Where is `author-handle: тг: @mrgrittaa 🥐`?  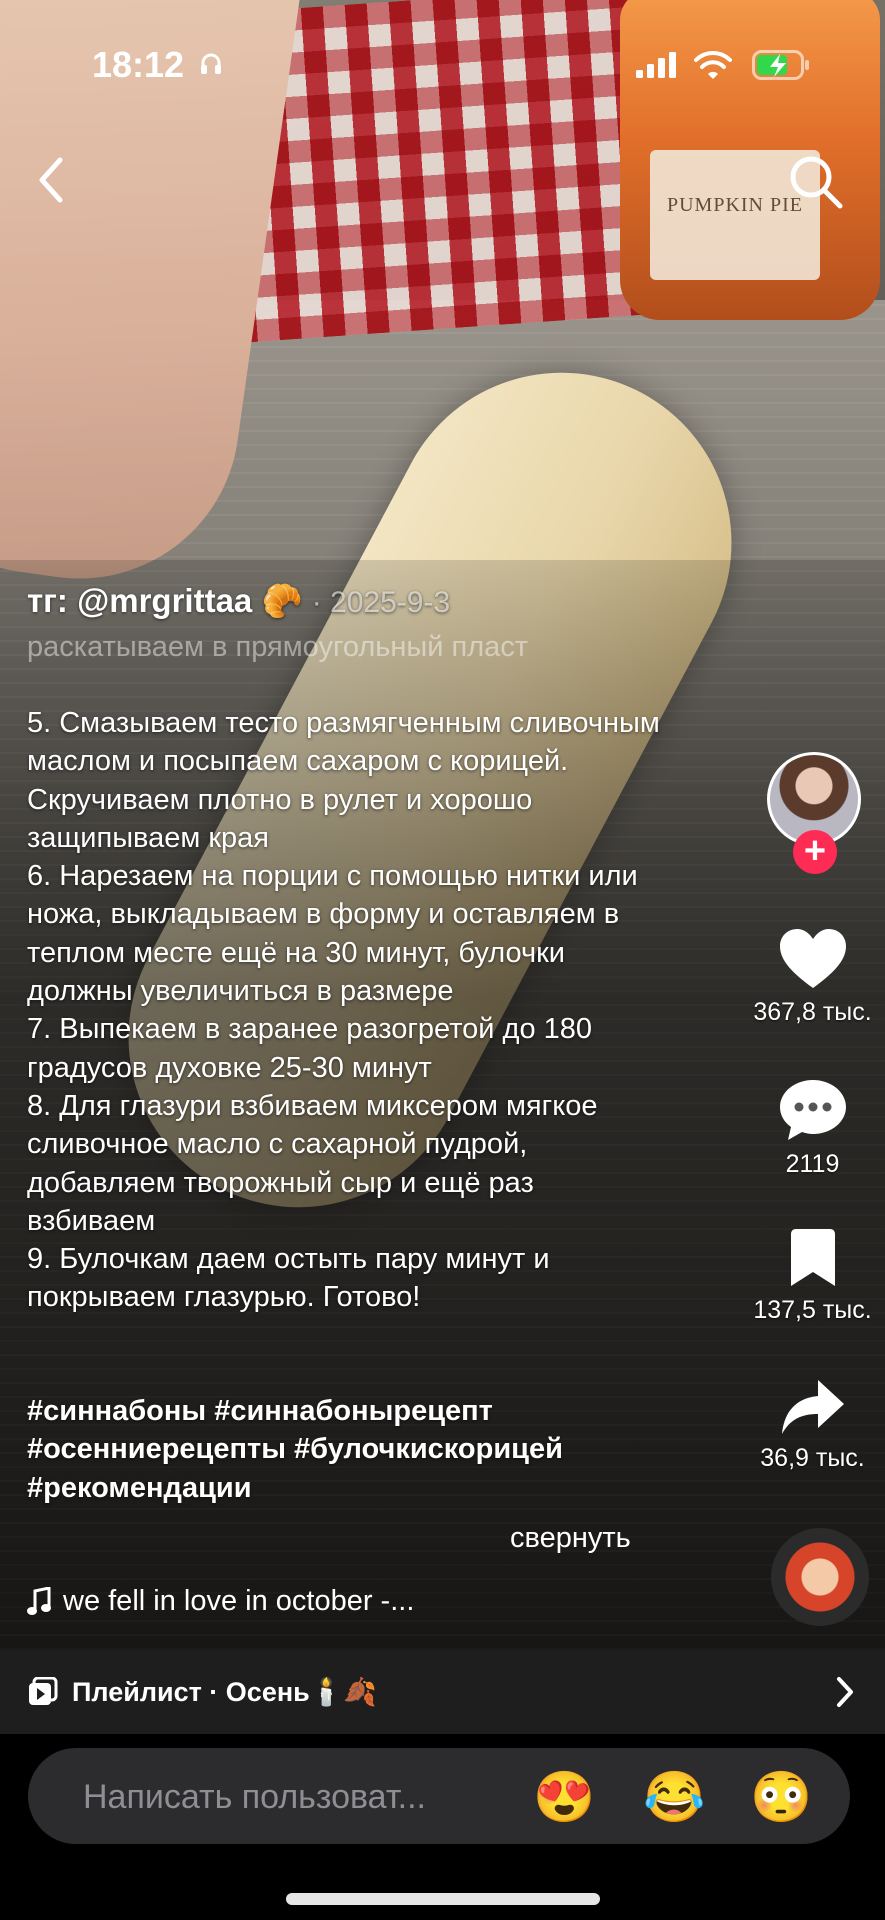
author-handle: тг: @mrgrittaa 🥐 is located at coordinates (165, 600).